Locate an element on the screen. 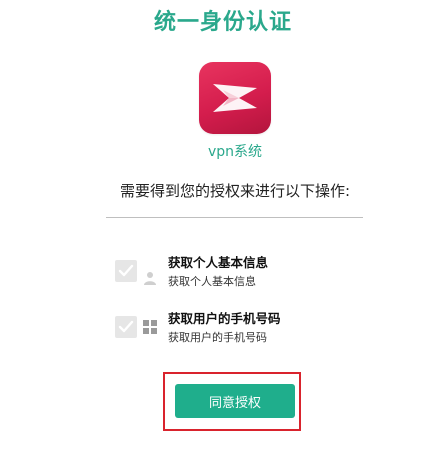 The height and width of the screenshot is (464, 446). permission-title: 获取用户的手机号码 is located at coordinates (224, 318).